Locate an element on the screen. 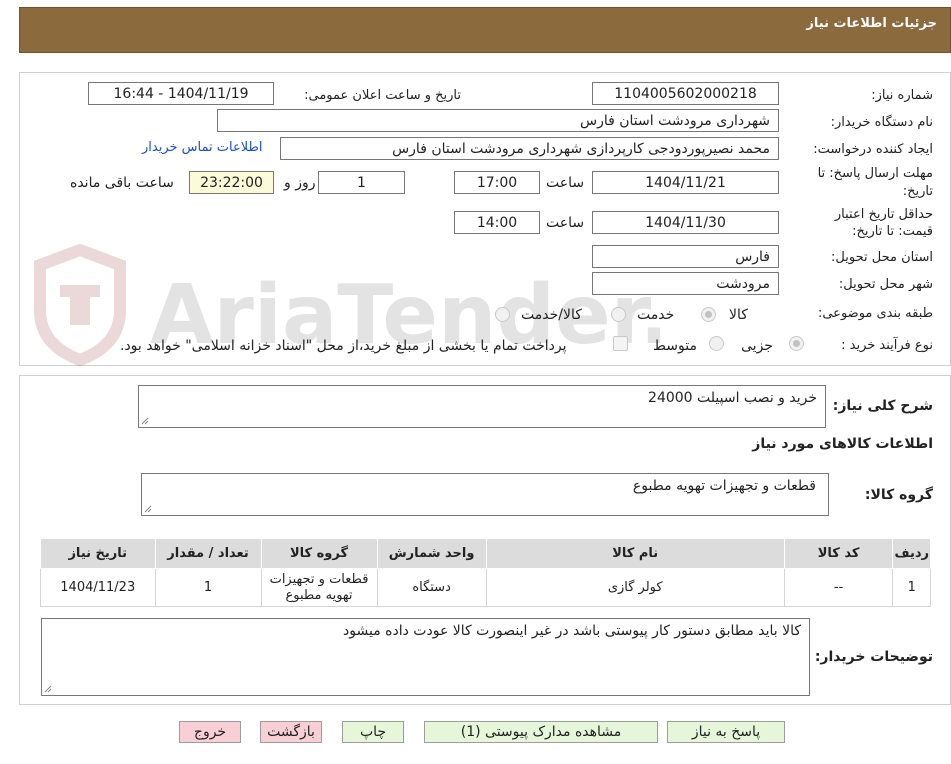 The image size is (951, 764). validity-time-field: 14:00 is located at coordinates (497, 222).